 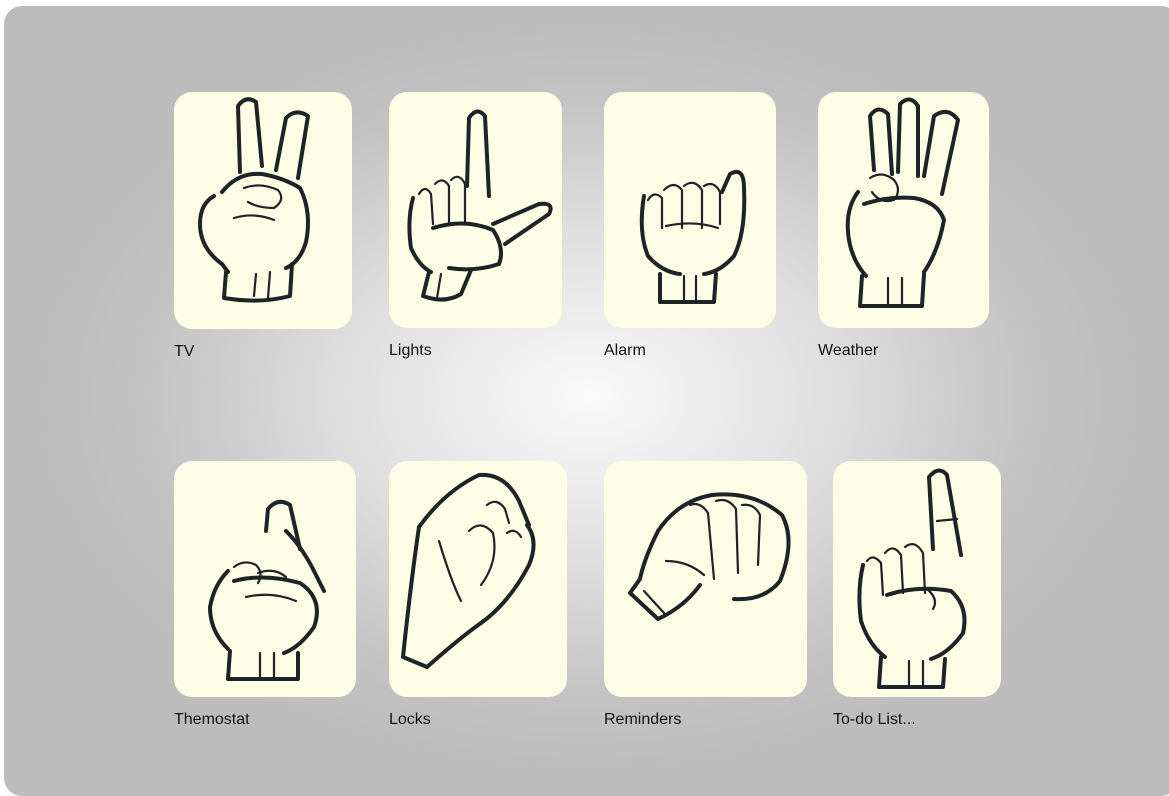 I want to click on locks-card, so click(x=478, y=579).